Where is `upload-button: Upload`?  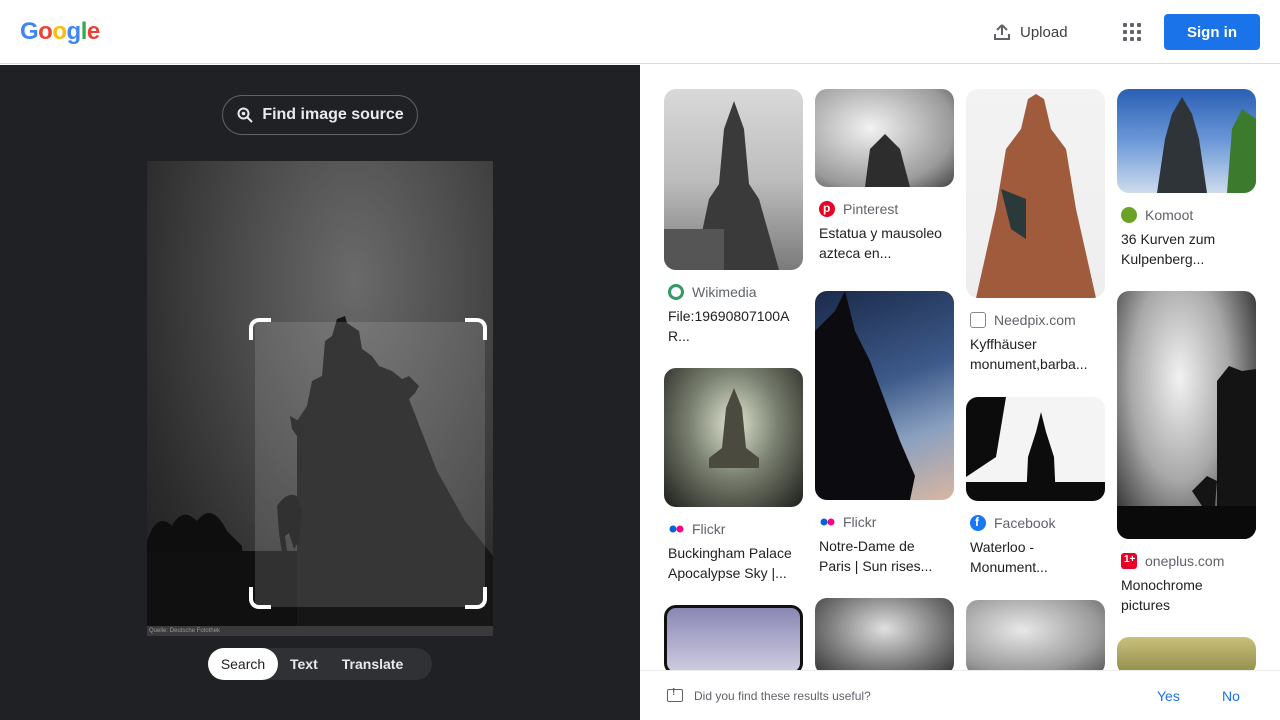
upload-button: Upload is located at coordinates (1030, 32).